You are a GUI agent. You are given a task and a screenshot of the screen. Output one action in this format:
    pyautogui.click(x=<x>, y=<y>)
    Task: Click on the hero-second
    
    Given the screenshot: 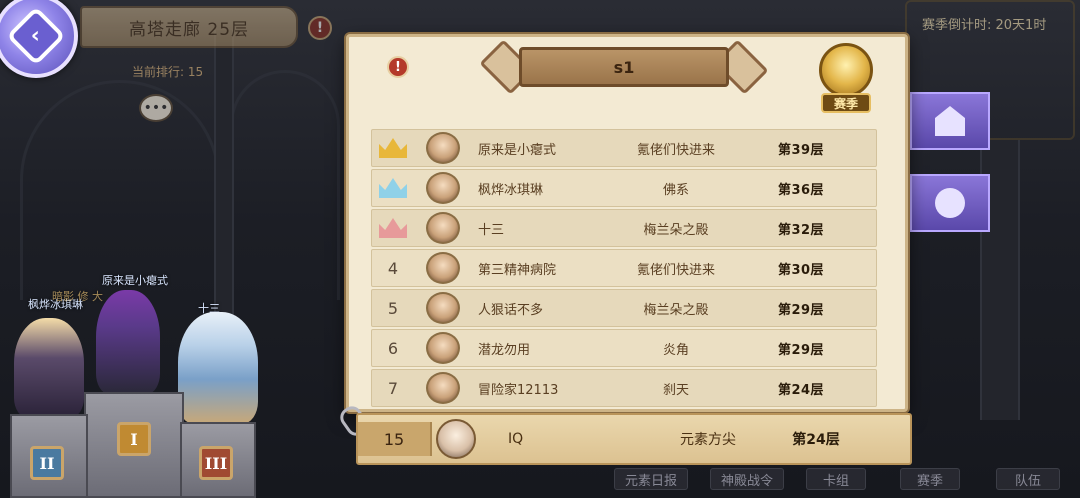 What is the action you would take?
    pyautogui.click(x=49, y=368)
    